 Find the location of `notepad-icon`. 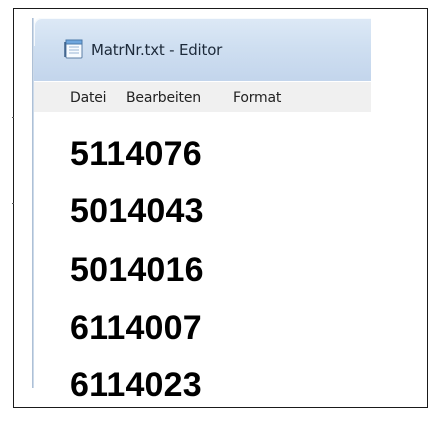

notepad-icon is located at coordinates (74, 49).